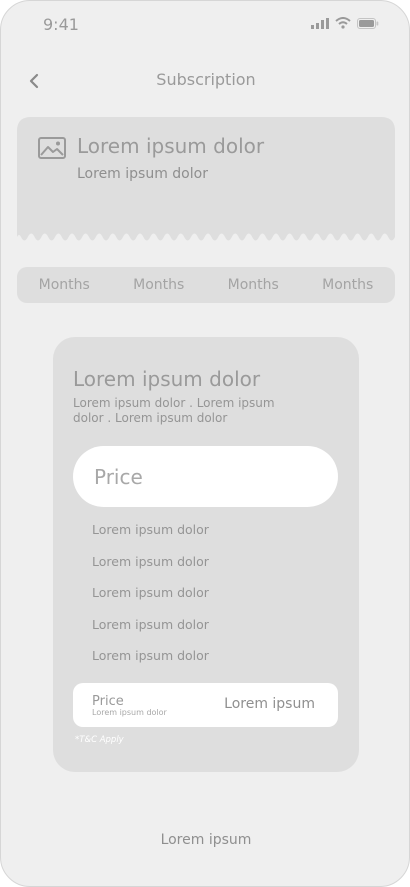  I want to click on status-icons, so click(345, 23).